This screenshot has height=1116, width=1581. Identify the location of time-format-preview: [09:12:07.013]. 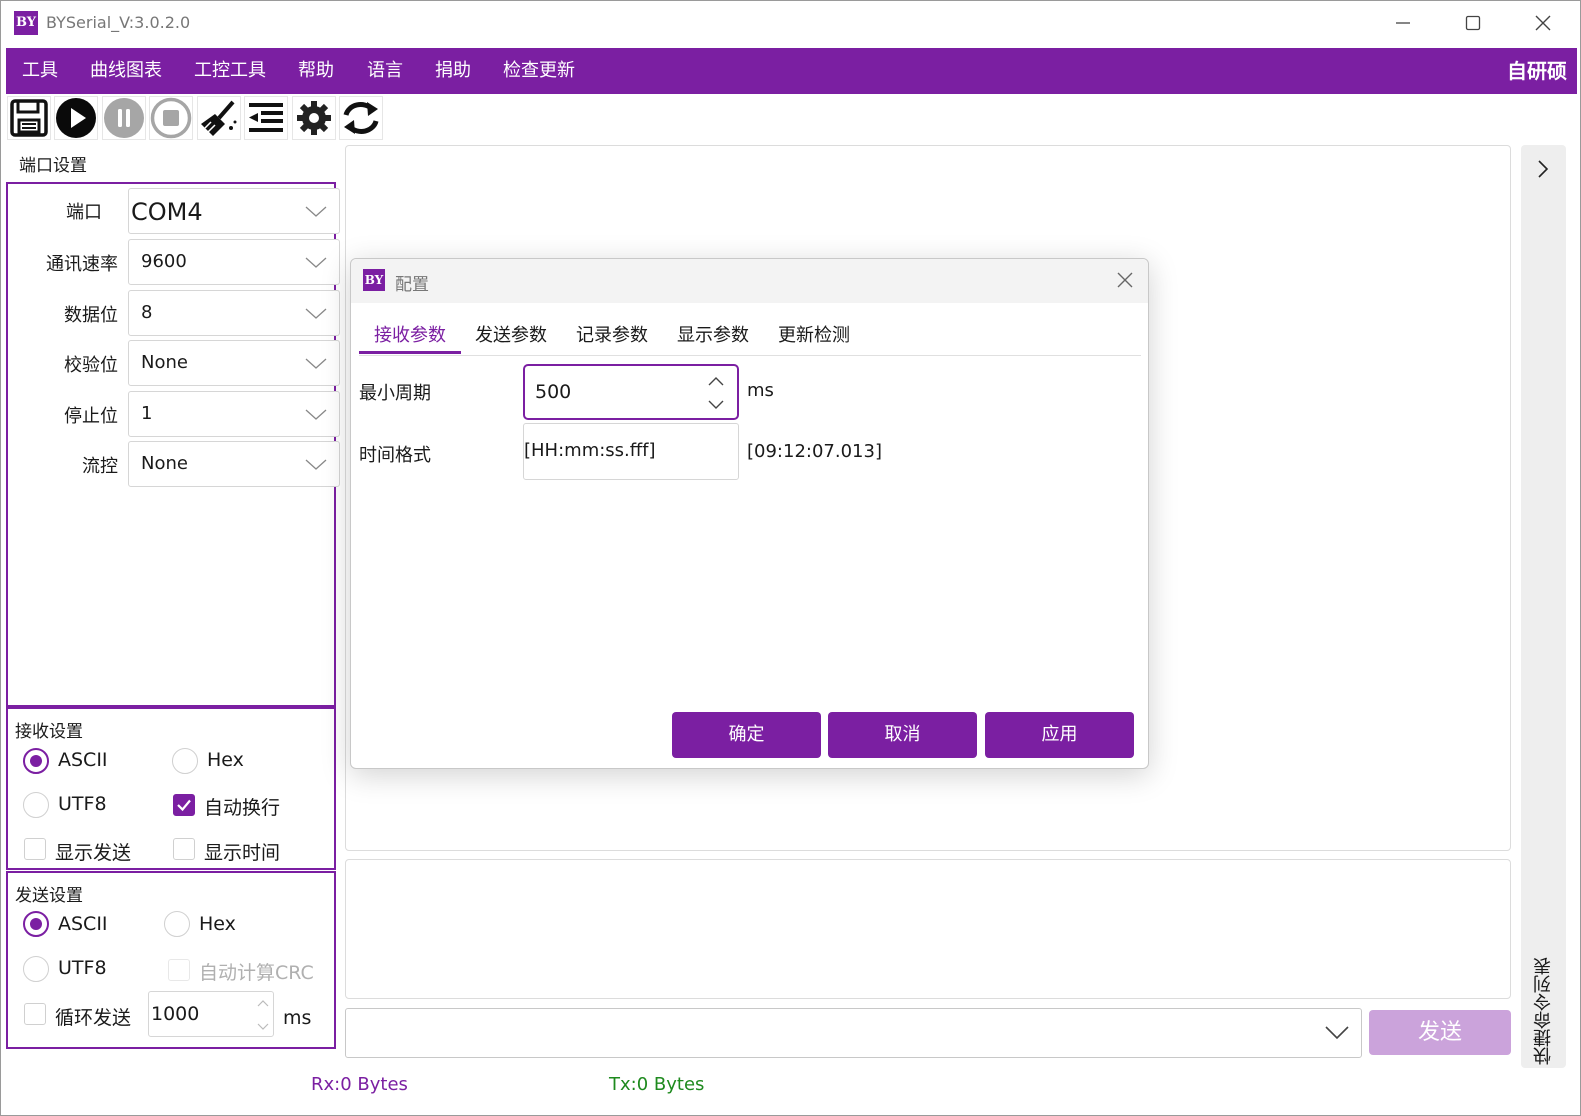
(814, 451).